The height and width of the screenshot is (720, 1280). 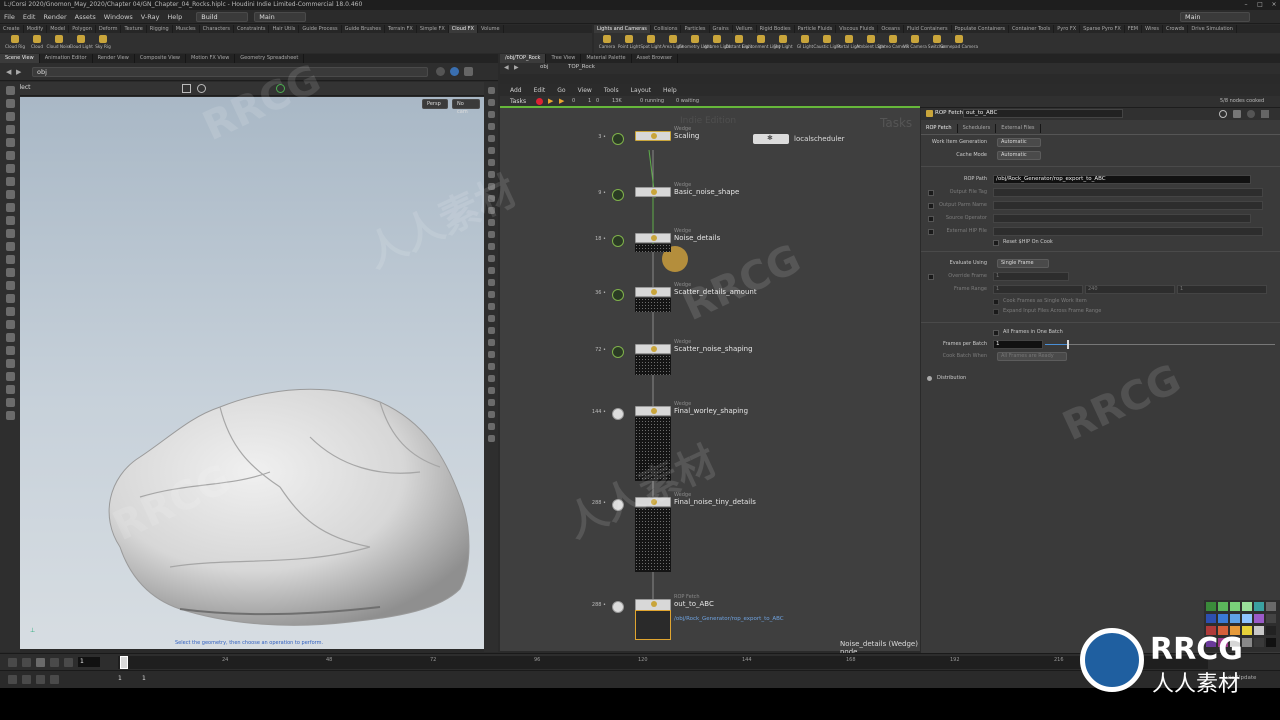 What do you see at coordinates (523, 58) in the screenshot?
I see `tab-obj-top-rock: /obj/TOP_Rock` at bounding box center [523, 58].